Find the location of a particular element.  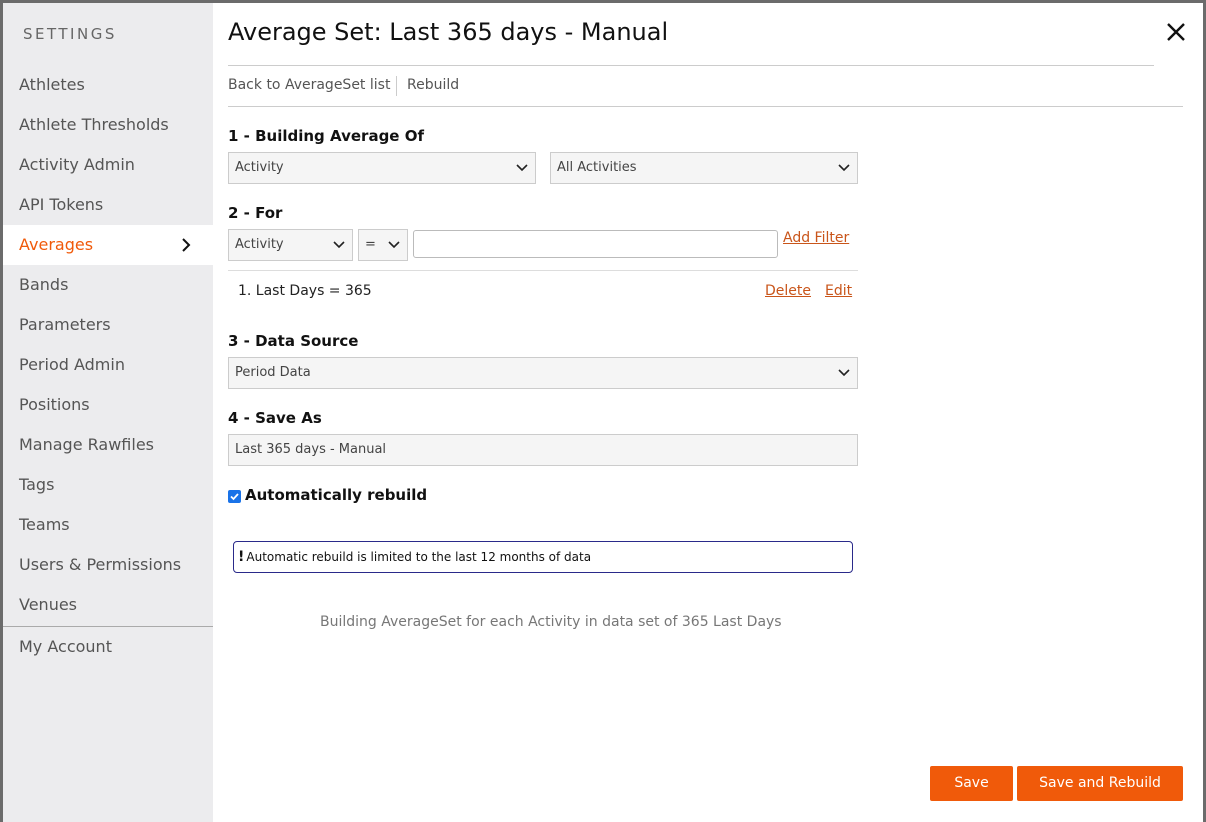

sidebar-item-label: Users & Permissions is located at coordinates (100, 564).